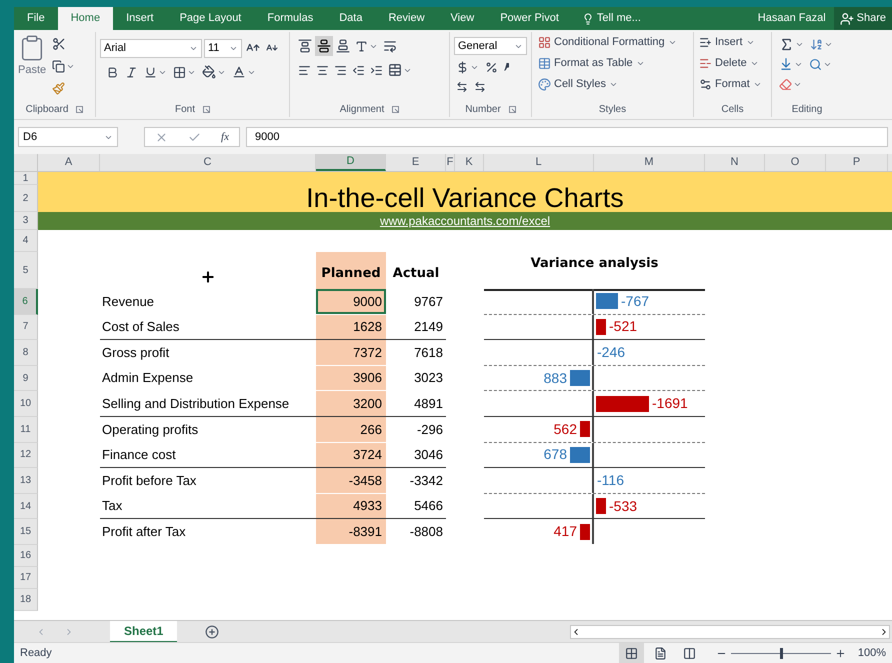 This screenshot has width=892, height=663. What do you see at coordinates (351, 506) in the screenshot?
I see `planned-cell: 4933` at bounding box center [351, 506].